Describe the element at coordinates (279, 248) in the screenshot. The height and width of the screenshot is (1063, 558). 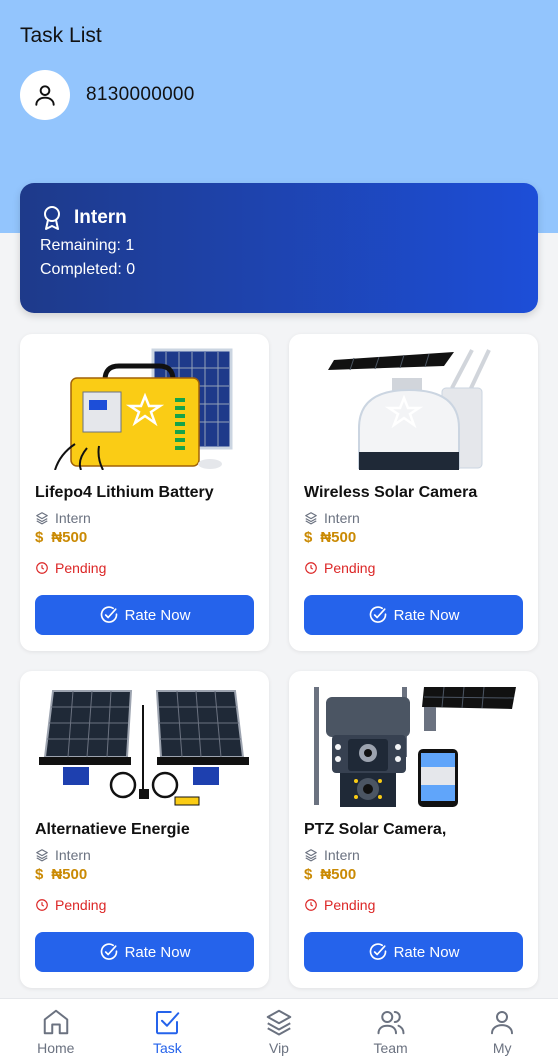
I see `level-card: Intern Remaining: 1 Completed: 0` at that location.